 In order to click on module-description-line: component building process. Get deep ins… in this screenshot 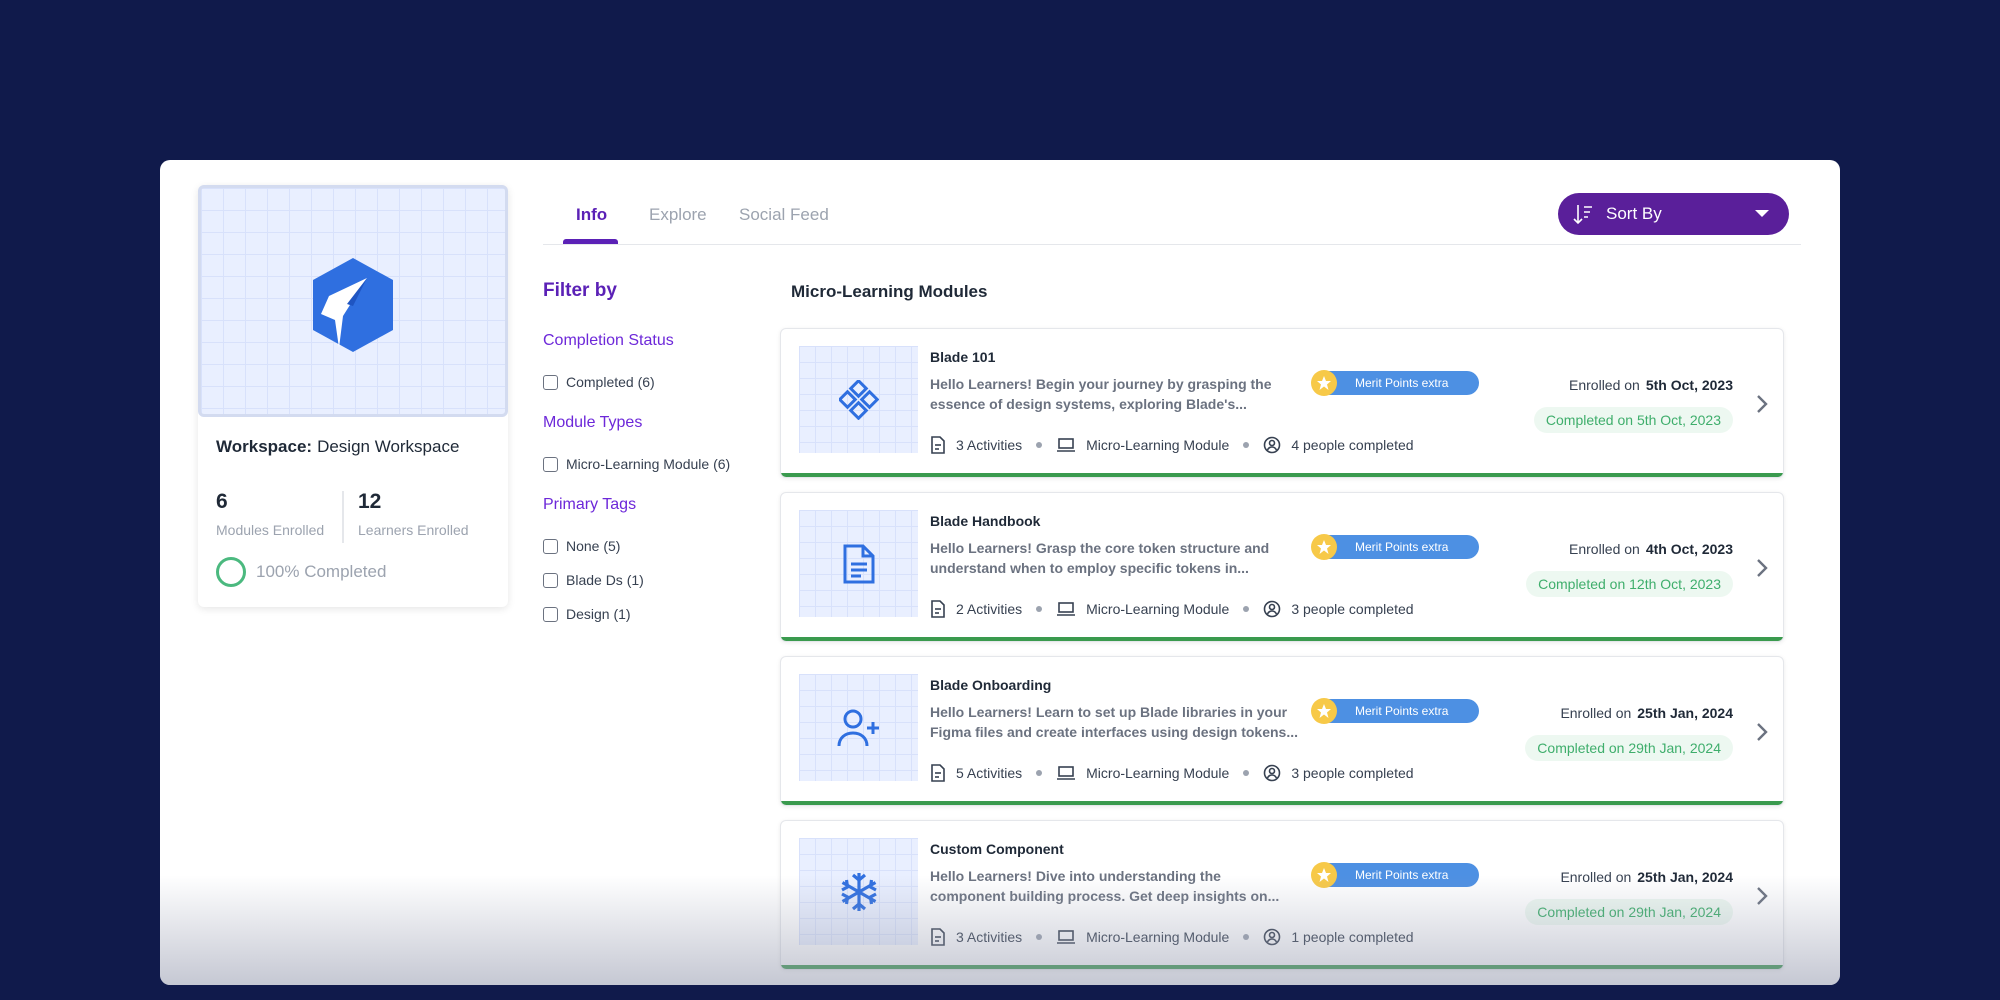, I will do `click(1105, 896)`.